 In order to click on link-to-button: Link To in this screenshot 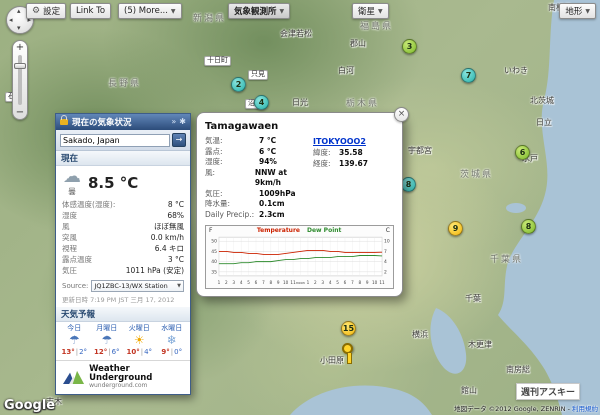, I will do `click(91, 11)`.